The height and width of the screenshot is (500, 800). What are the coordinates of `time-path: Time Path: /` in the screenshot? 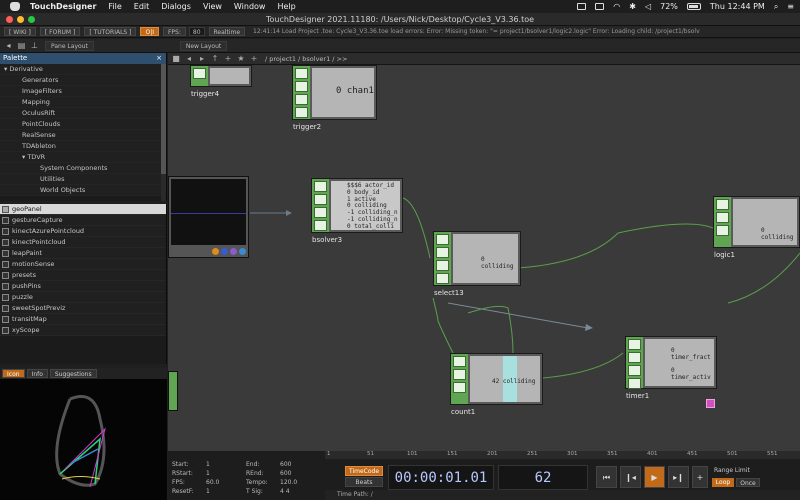 It's located at (562, 495).